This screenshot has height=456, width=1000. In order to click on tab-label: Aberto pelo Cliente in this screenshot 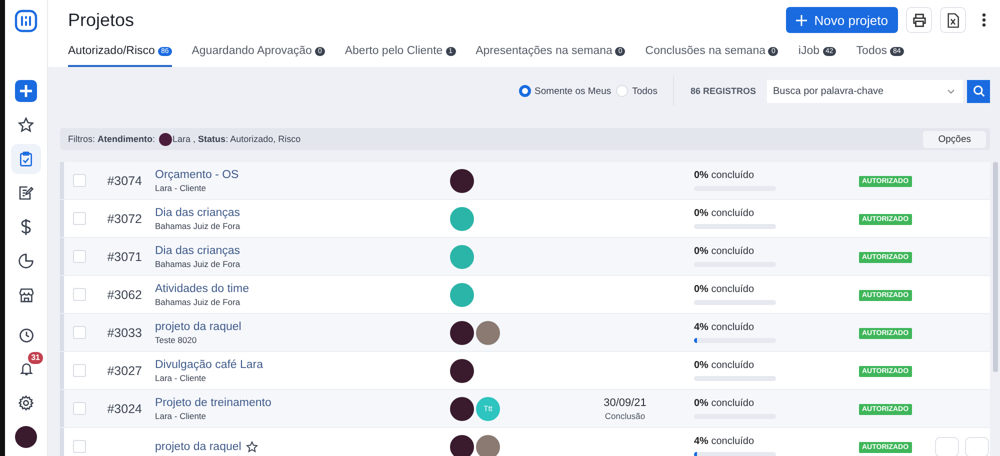, I will do `click(393, 51)`.